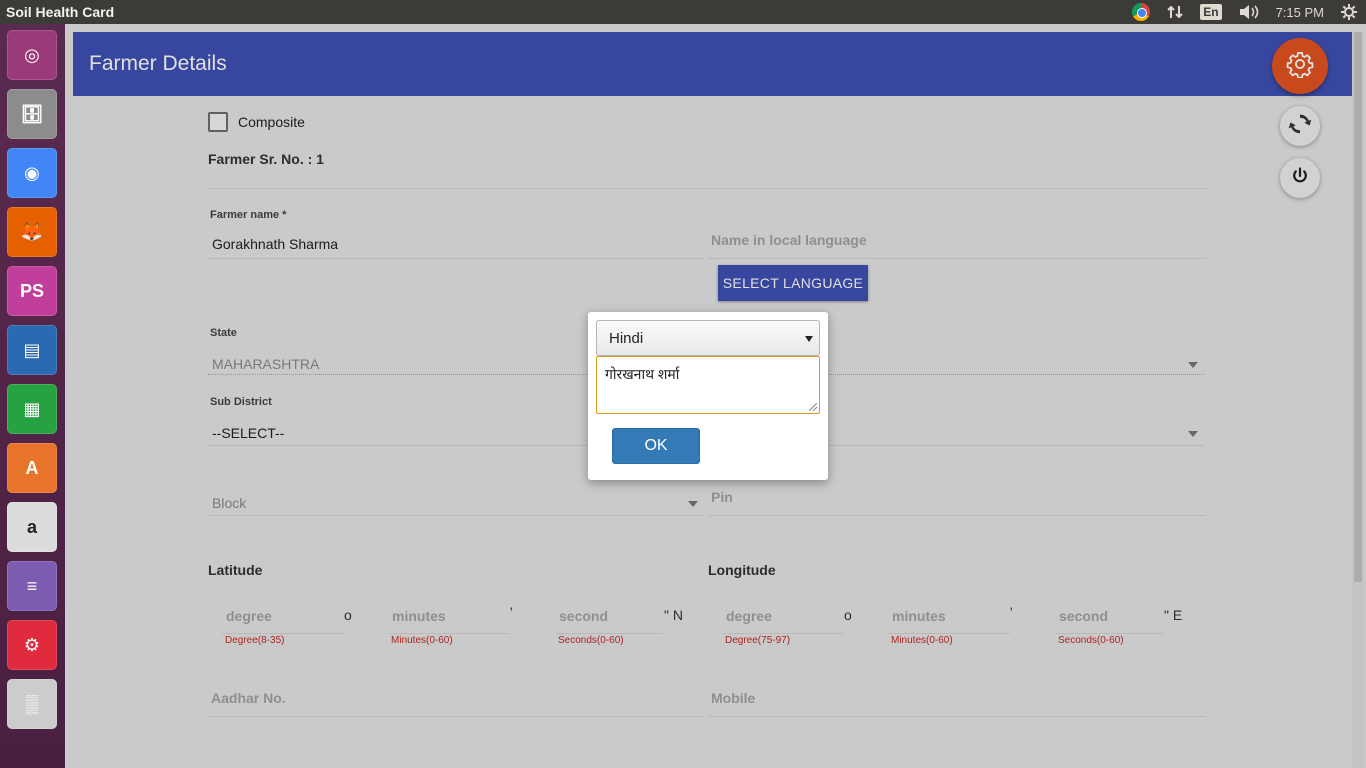  Describe the element at coordinates (32, 409) in the screenshot. I see `launcher-libreoffice-calc-icon: ▦` at that location.